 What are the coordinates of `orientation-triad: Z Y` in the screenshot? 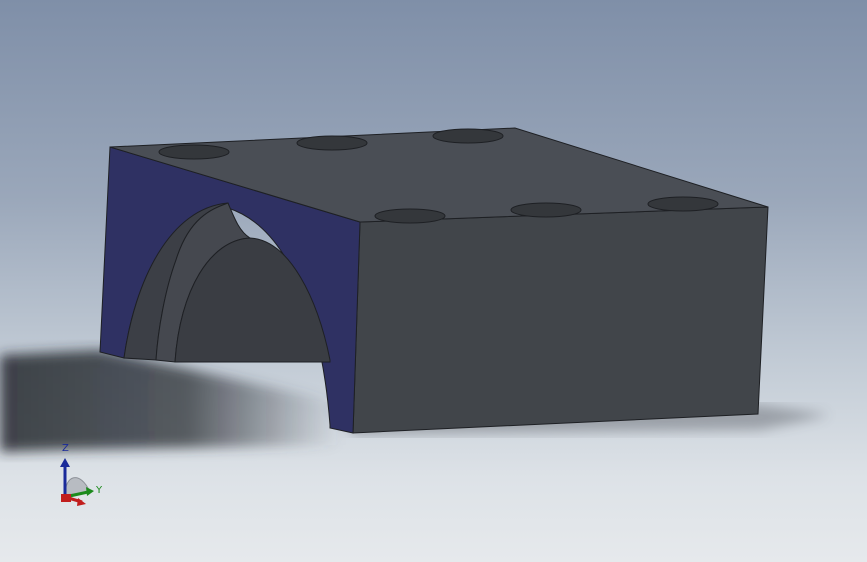 It's located at (80, 477).